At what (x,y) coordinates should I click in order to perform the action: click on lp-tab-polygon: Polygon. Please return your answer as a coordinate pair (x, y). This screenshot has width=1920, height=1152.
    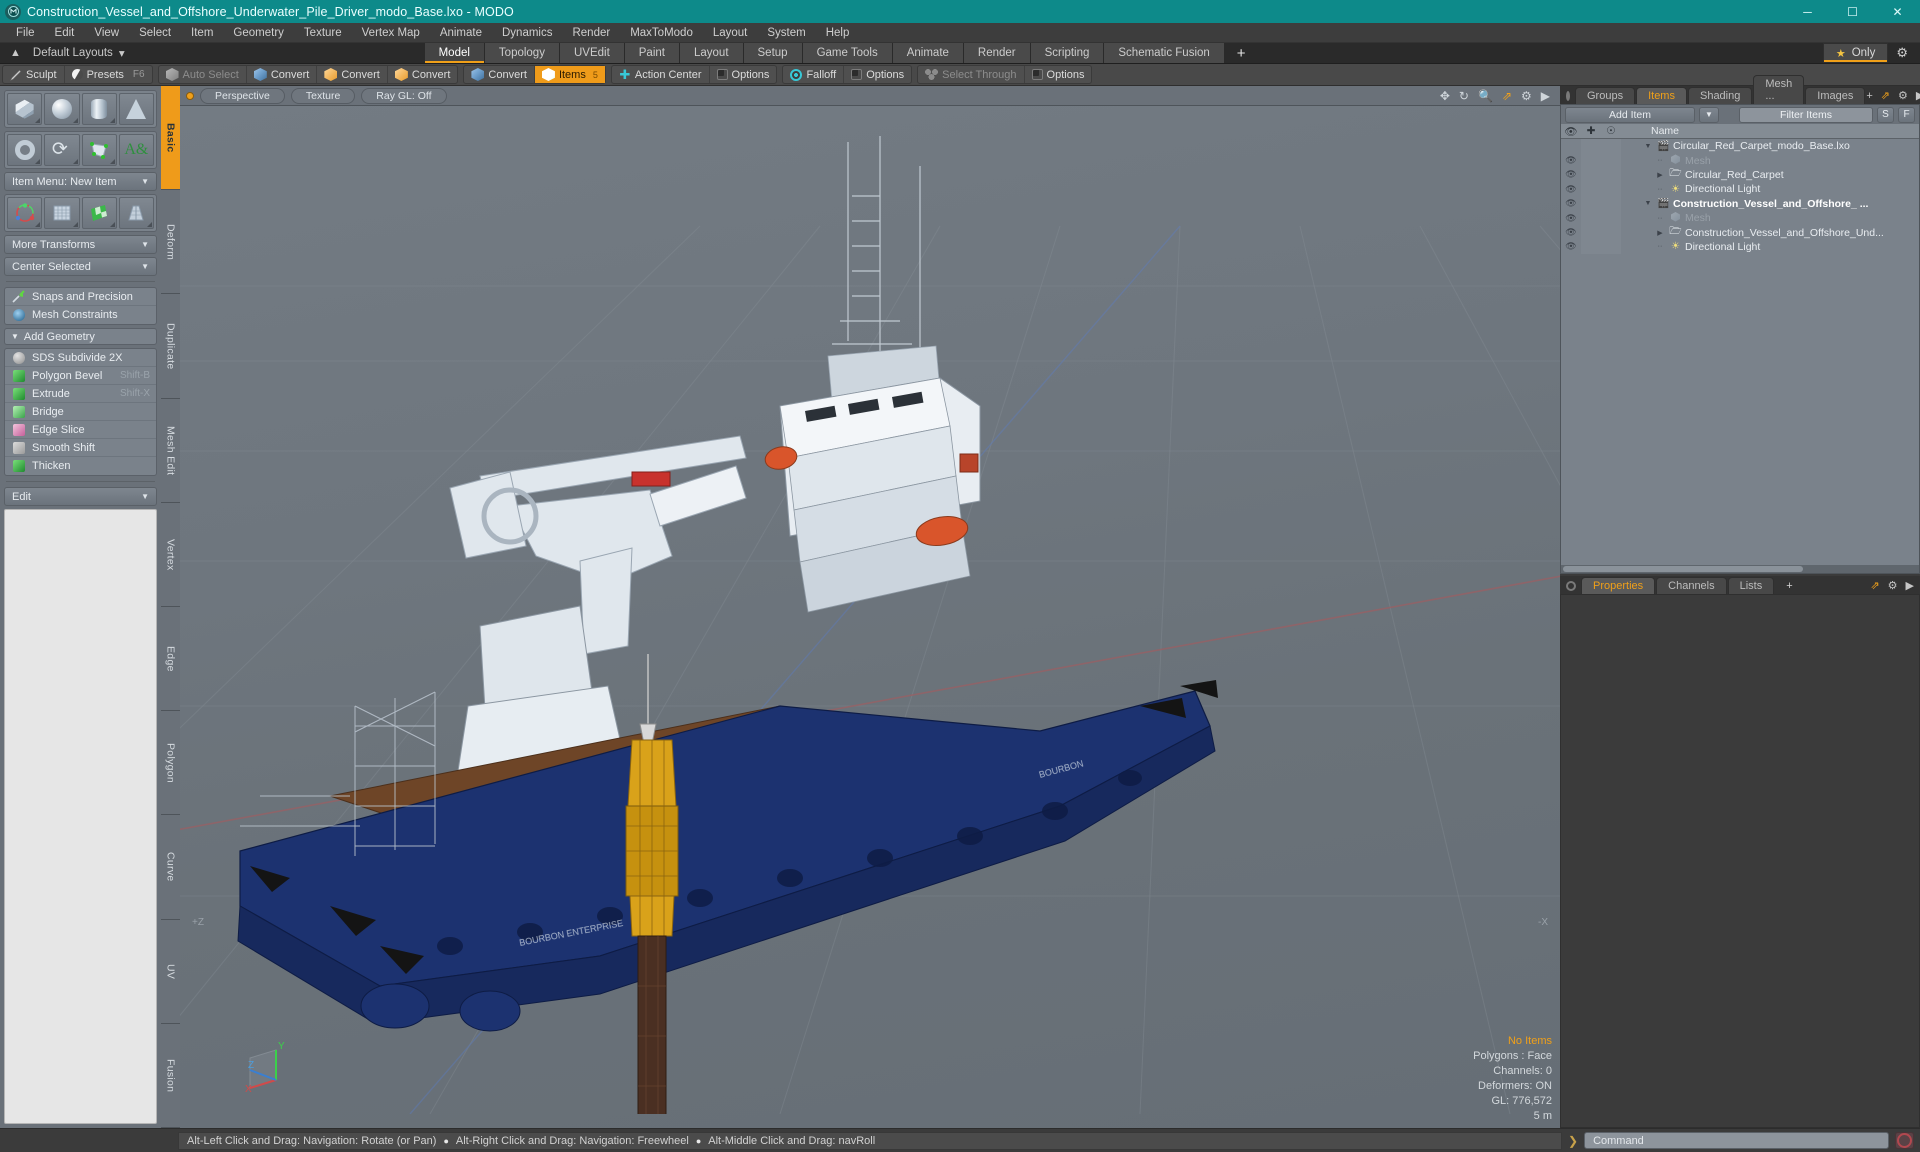
    Looking at the image, I should click on (170, 763).